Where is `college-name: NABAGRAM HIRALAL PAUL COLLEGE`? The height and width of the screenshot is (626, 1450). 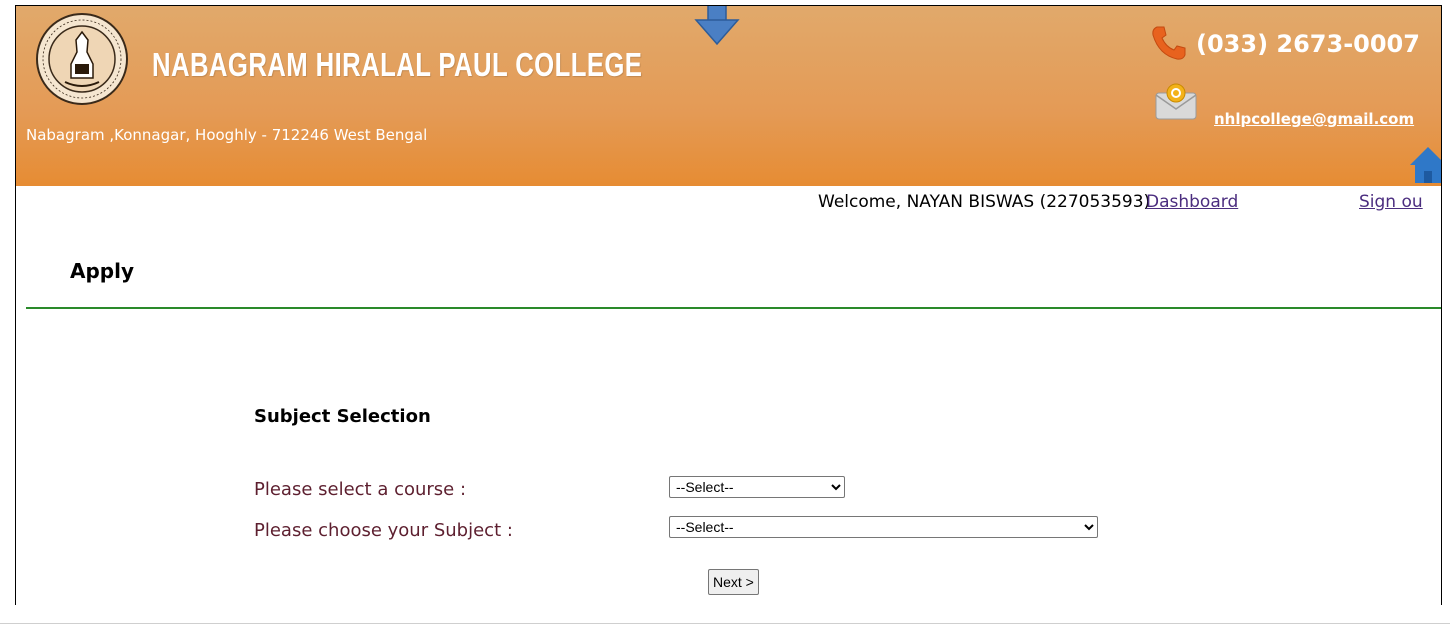
college-name: NABAGRAM HIRALAL PAUL COLLEGE is located at coordinates (397, 64).